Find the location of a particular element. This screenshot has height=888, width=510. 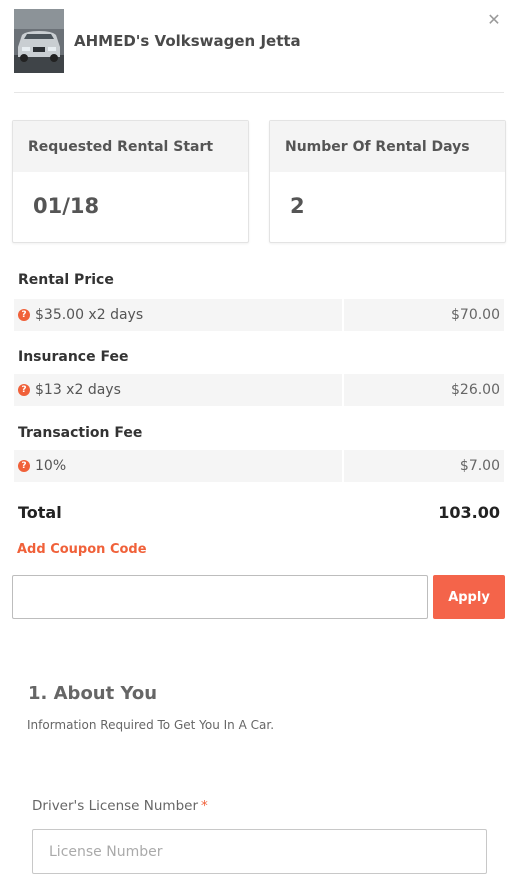

rental-price-row: ? $35.00 x2 days $70.00 is located at coordinates (259, 315).